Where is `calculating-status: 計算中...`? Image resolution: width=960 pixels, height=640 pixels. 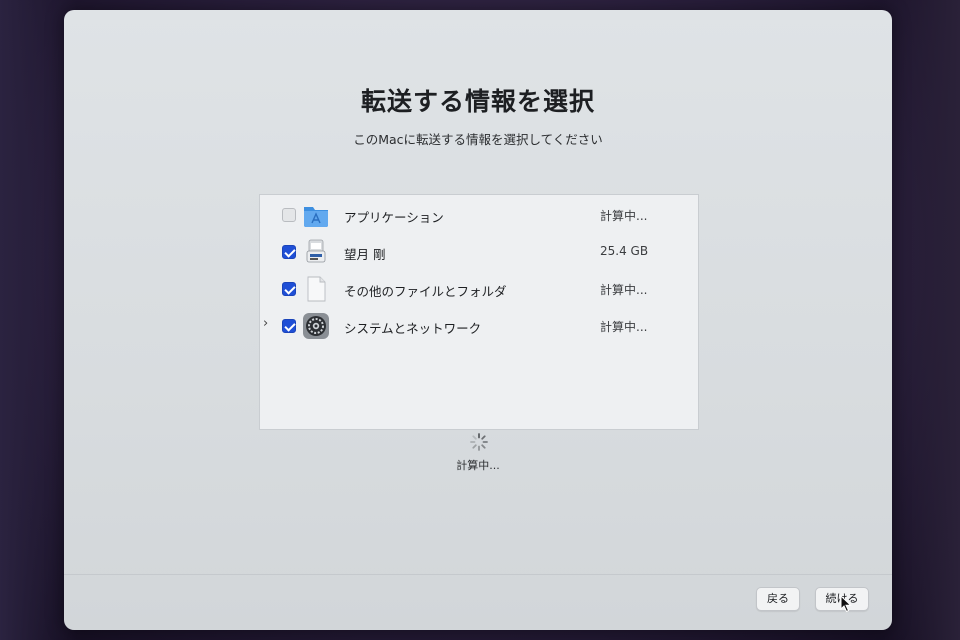 calculating-status: 計算中... is located at coordinates (478, 465).